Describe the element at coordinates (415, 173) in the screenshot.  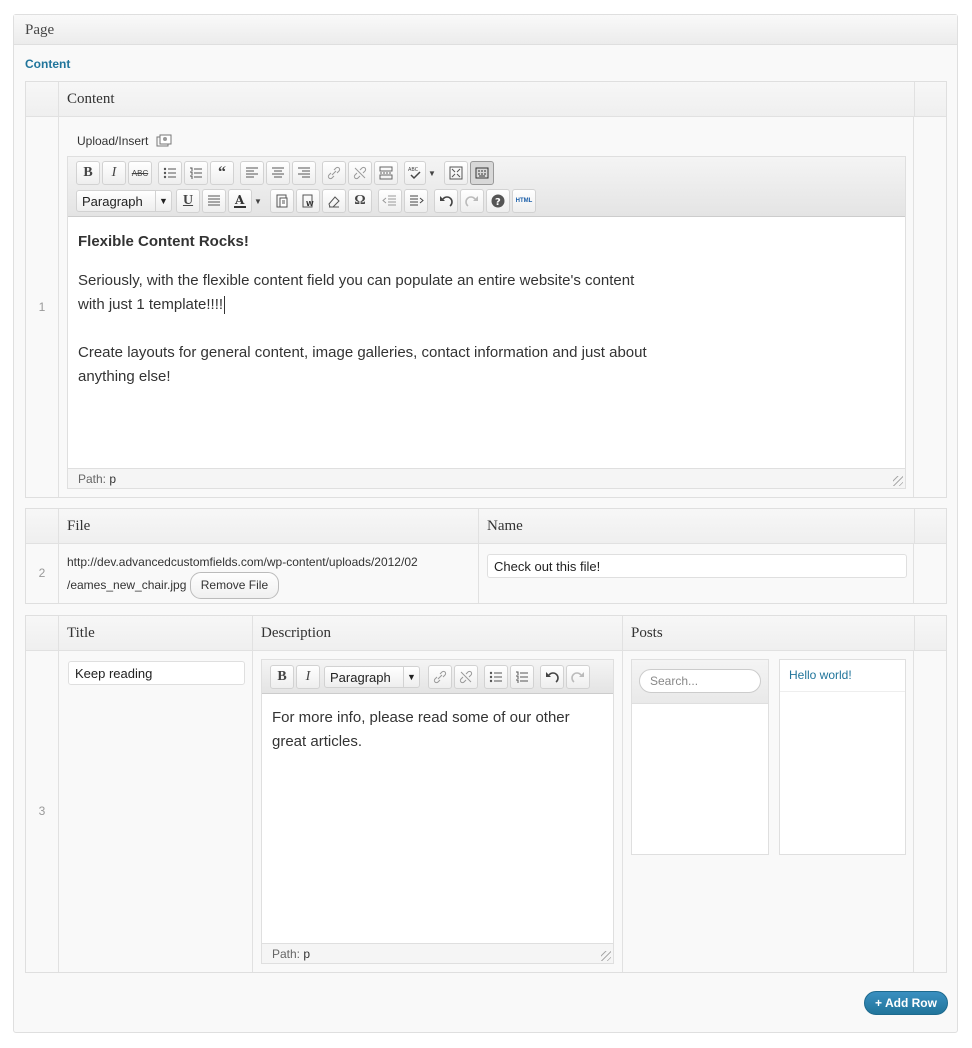
I see `spellcheck-button: ABC` at that location.